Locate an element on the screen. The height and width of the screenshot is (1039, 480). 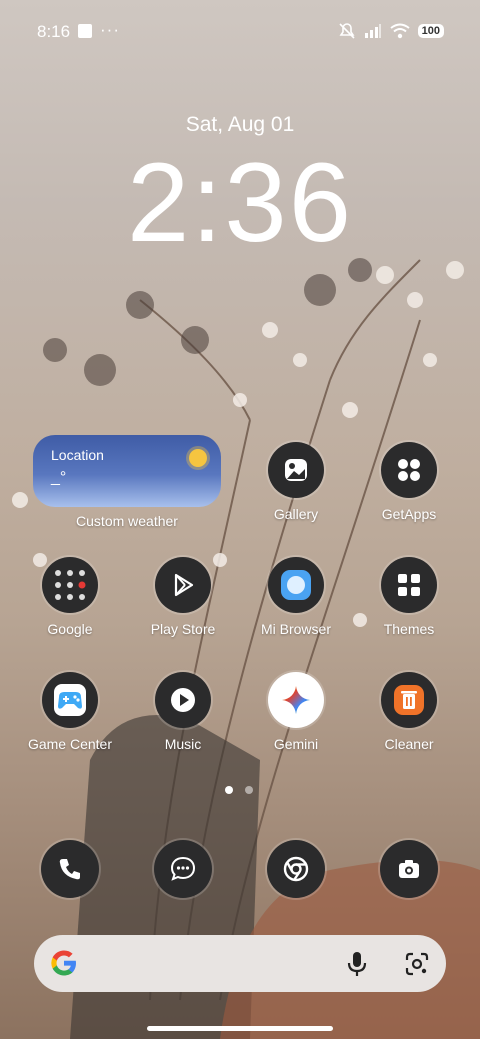
music-icon is located at coordinates (183, 700).